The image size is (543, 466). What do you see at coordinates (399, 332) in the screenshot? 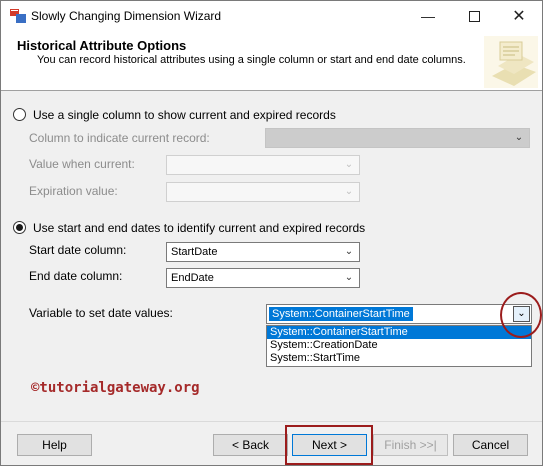
I see `dropdown-option: System::ContainerStartTime` at bounding box center [399, 332].